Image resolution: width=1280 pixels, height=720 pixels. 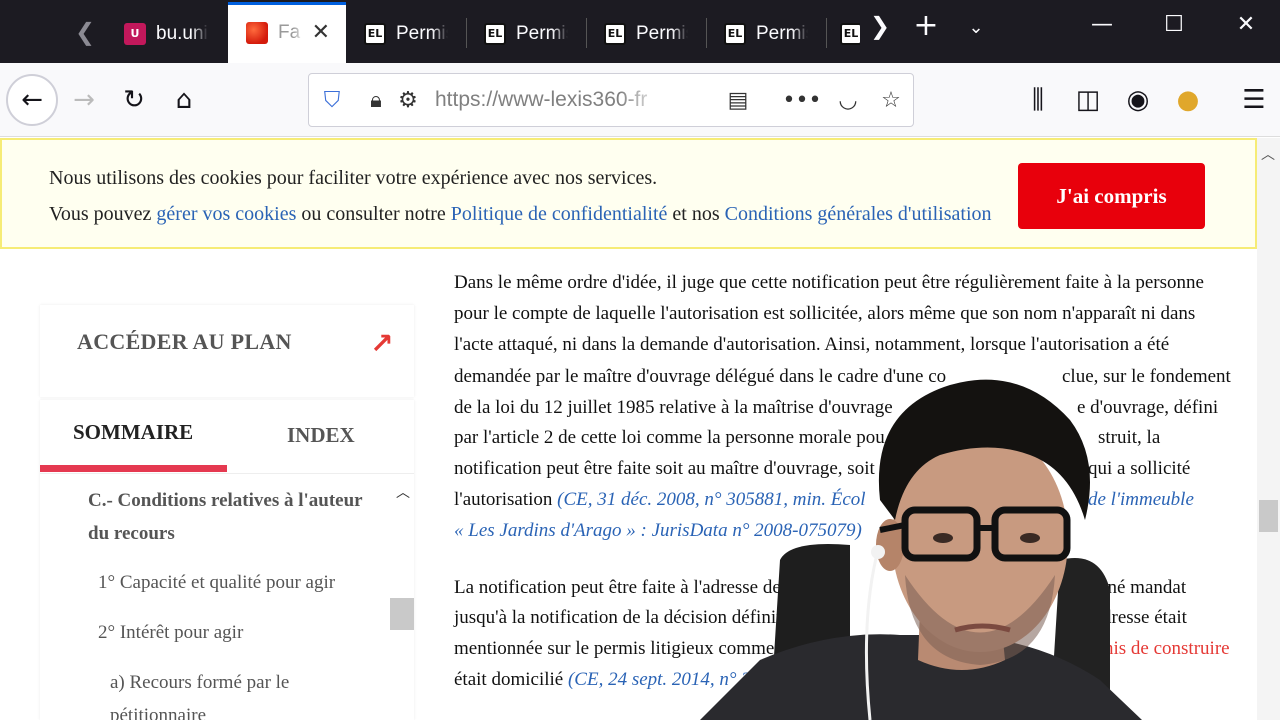 I want to click on page-scrollbar-thumb, so click(x=1268, y=516).